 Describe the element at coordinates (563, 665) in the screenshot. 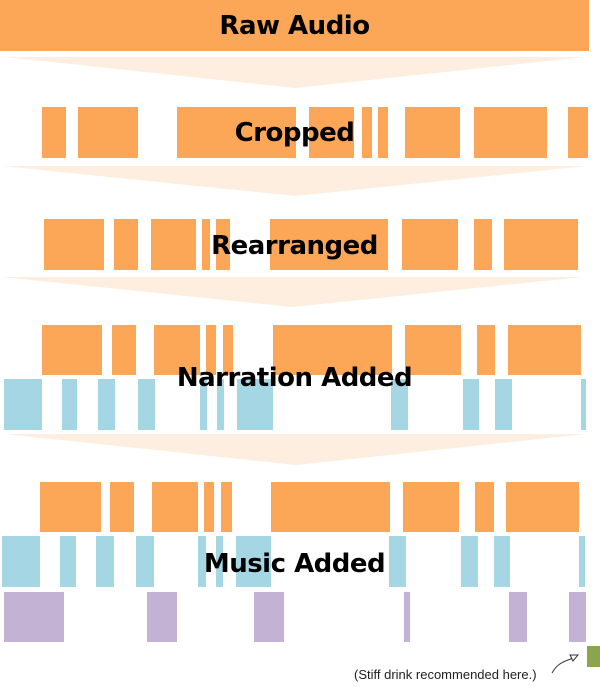

I see `caption-arrow-icon` at that location.